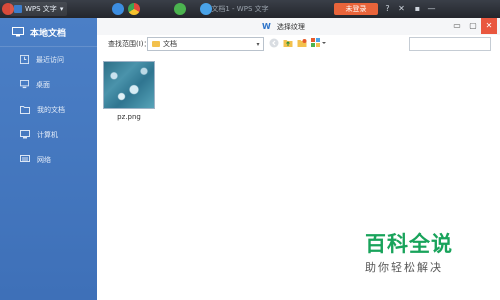  I want to click on taskbar-app-label: WPS 文字, so click(41, 9).